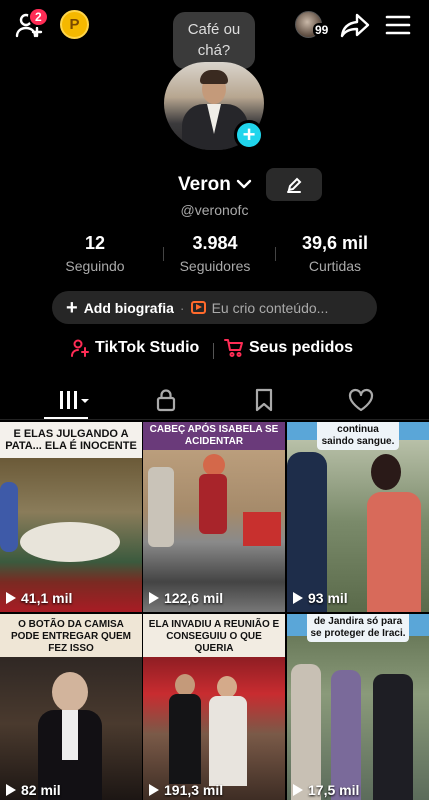  Describe the element at coordinates (74, 24) in the screenshot. I see `coin-icon: P` at that location.